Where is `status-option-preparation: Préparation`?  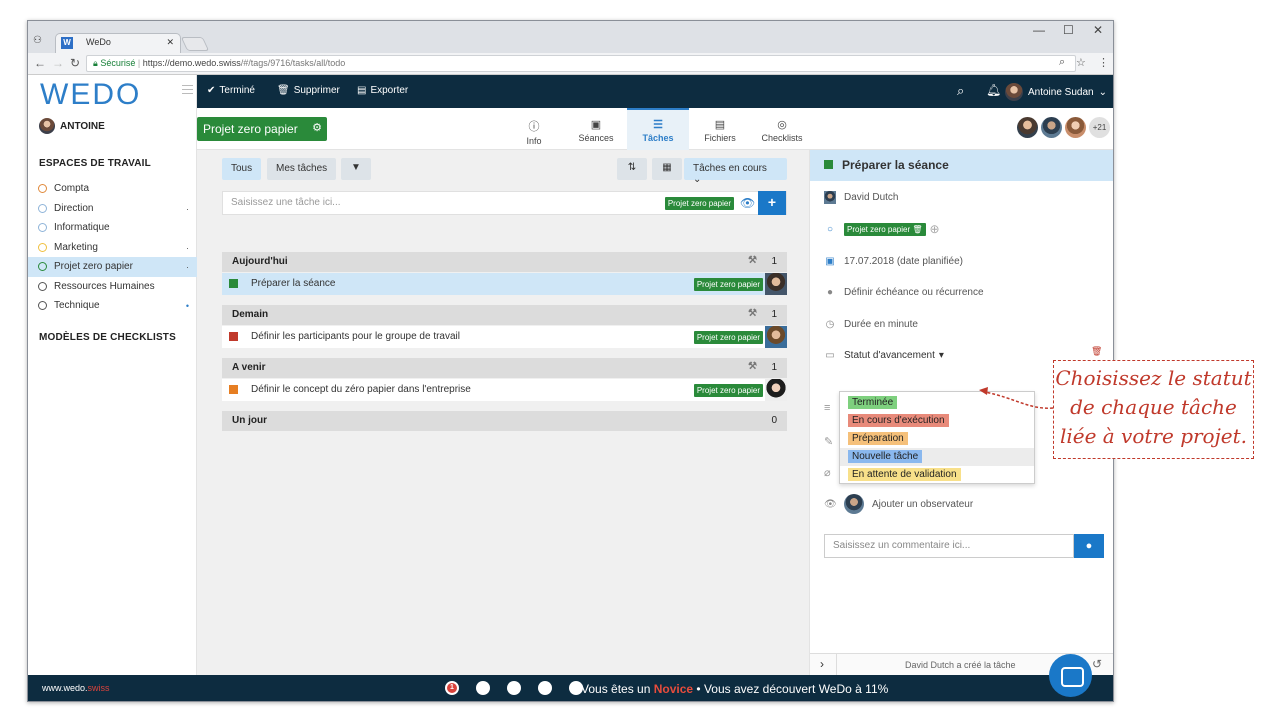 status-option-preparation: Préparation is located at coordinates (937, 439).